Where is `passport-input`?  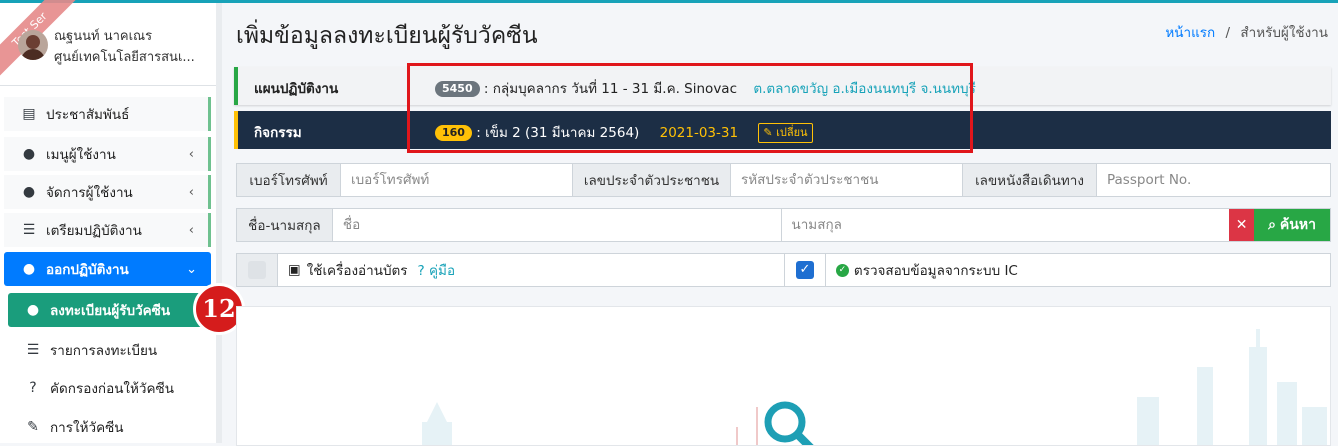 passport-input is located at coordinates (1213, 180).